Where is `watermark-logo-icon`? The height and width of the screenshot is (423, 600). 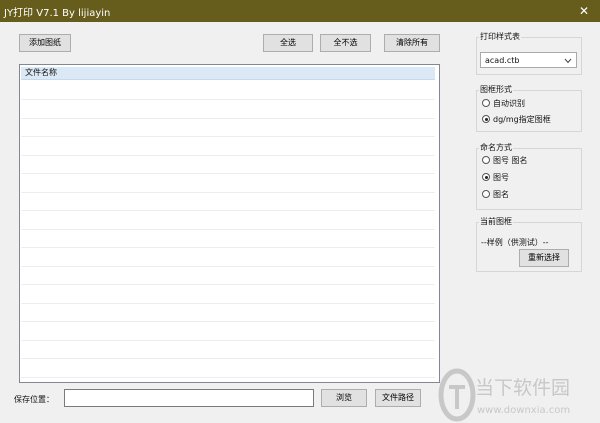 watermark-logo-icon is located at coordinates (457, 395).